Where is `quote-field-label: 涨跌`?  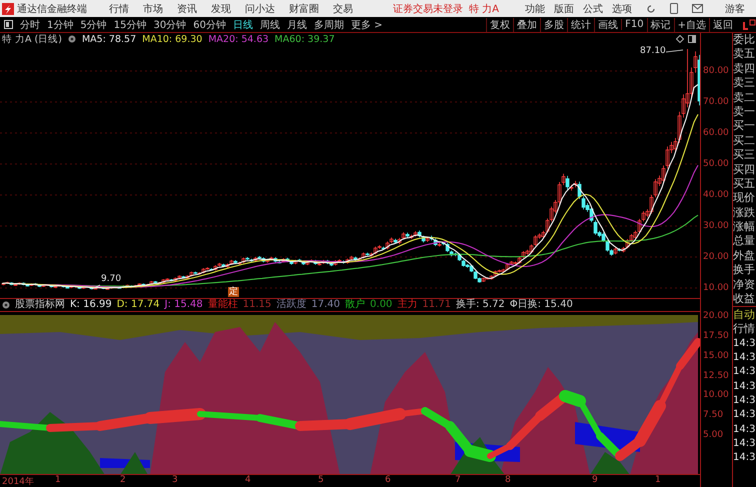 quote-field-label: 涨跌 is located at coordinates (744, 213).